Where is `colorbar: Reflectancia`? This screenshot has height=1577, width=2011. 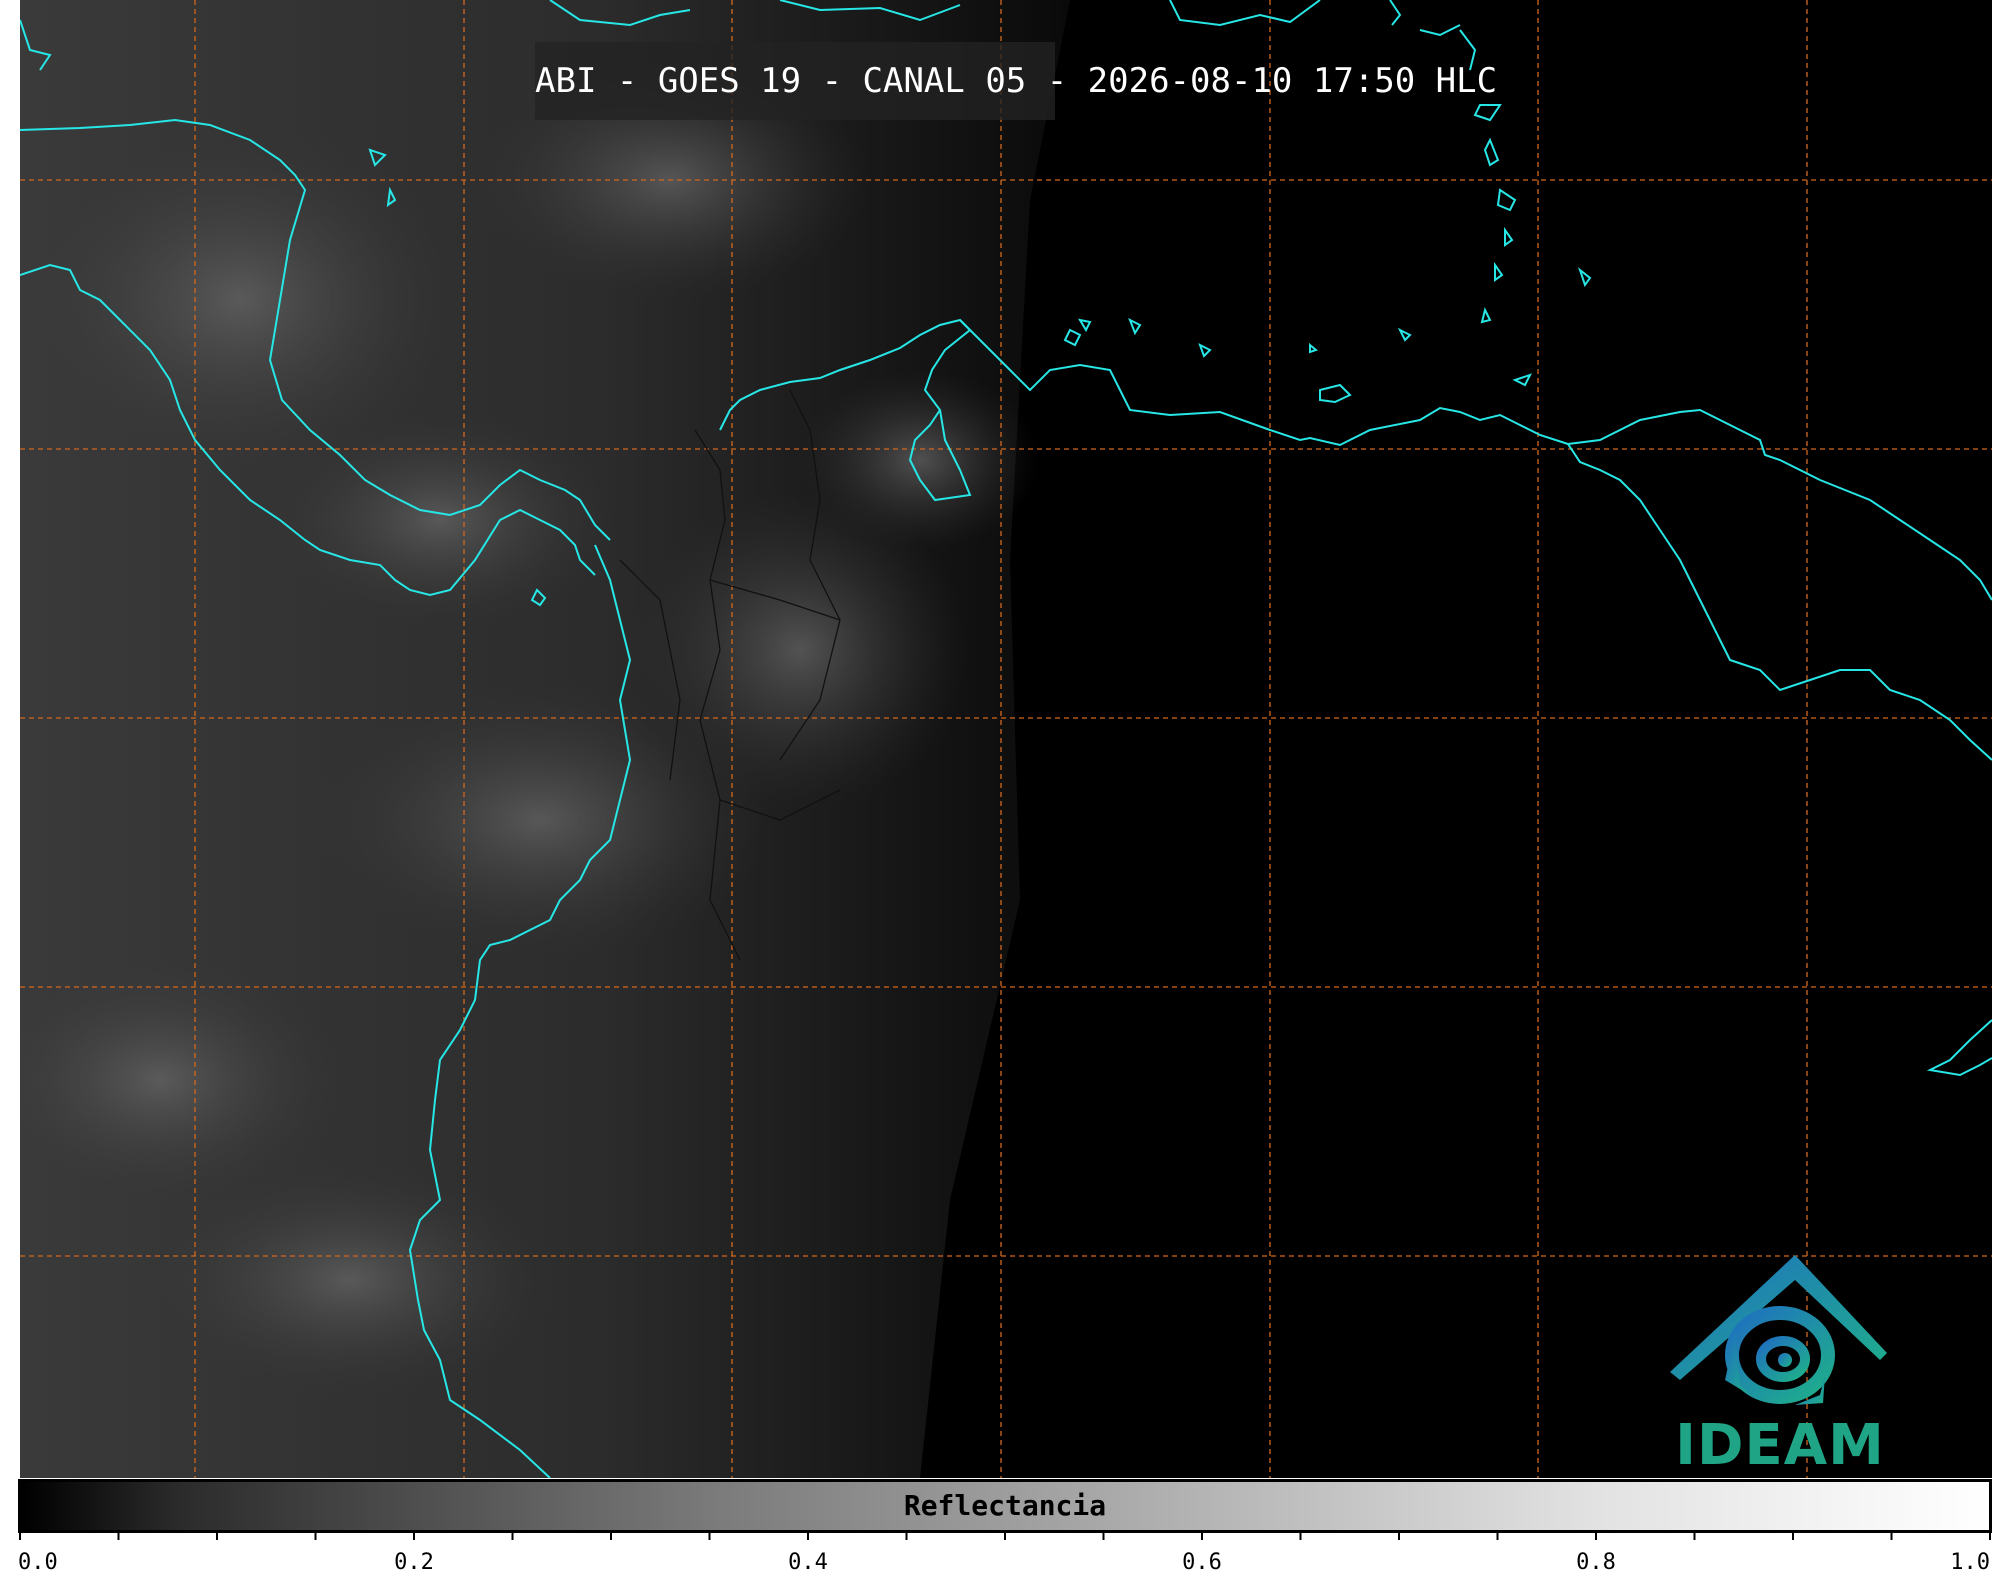 colorbar: Reflectancia is located at coordinates (1005, 1506).